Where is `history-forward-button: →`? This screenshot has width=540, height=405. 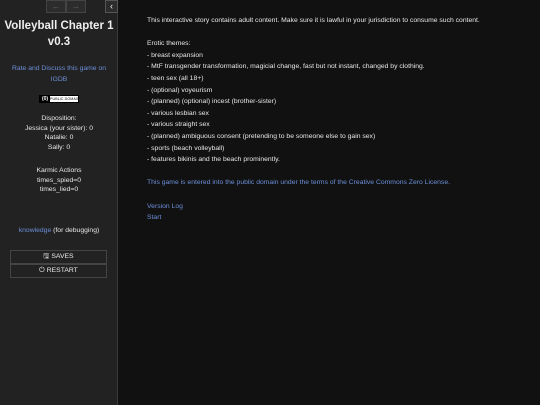 history-forward-button: → is located at coordinates (76, 6).